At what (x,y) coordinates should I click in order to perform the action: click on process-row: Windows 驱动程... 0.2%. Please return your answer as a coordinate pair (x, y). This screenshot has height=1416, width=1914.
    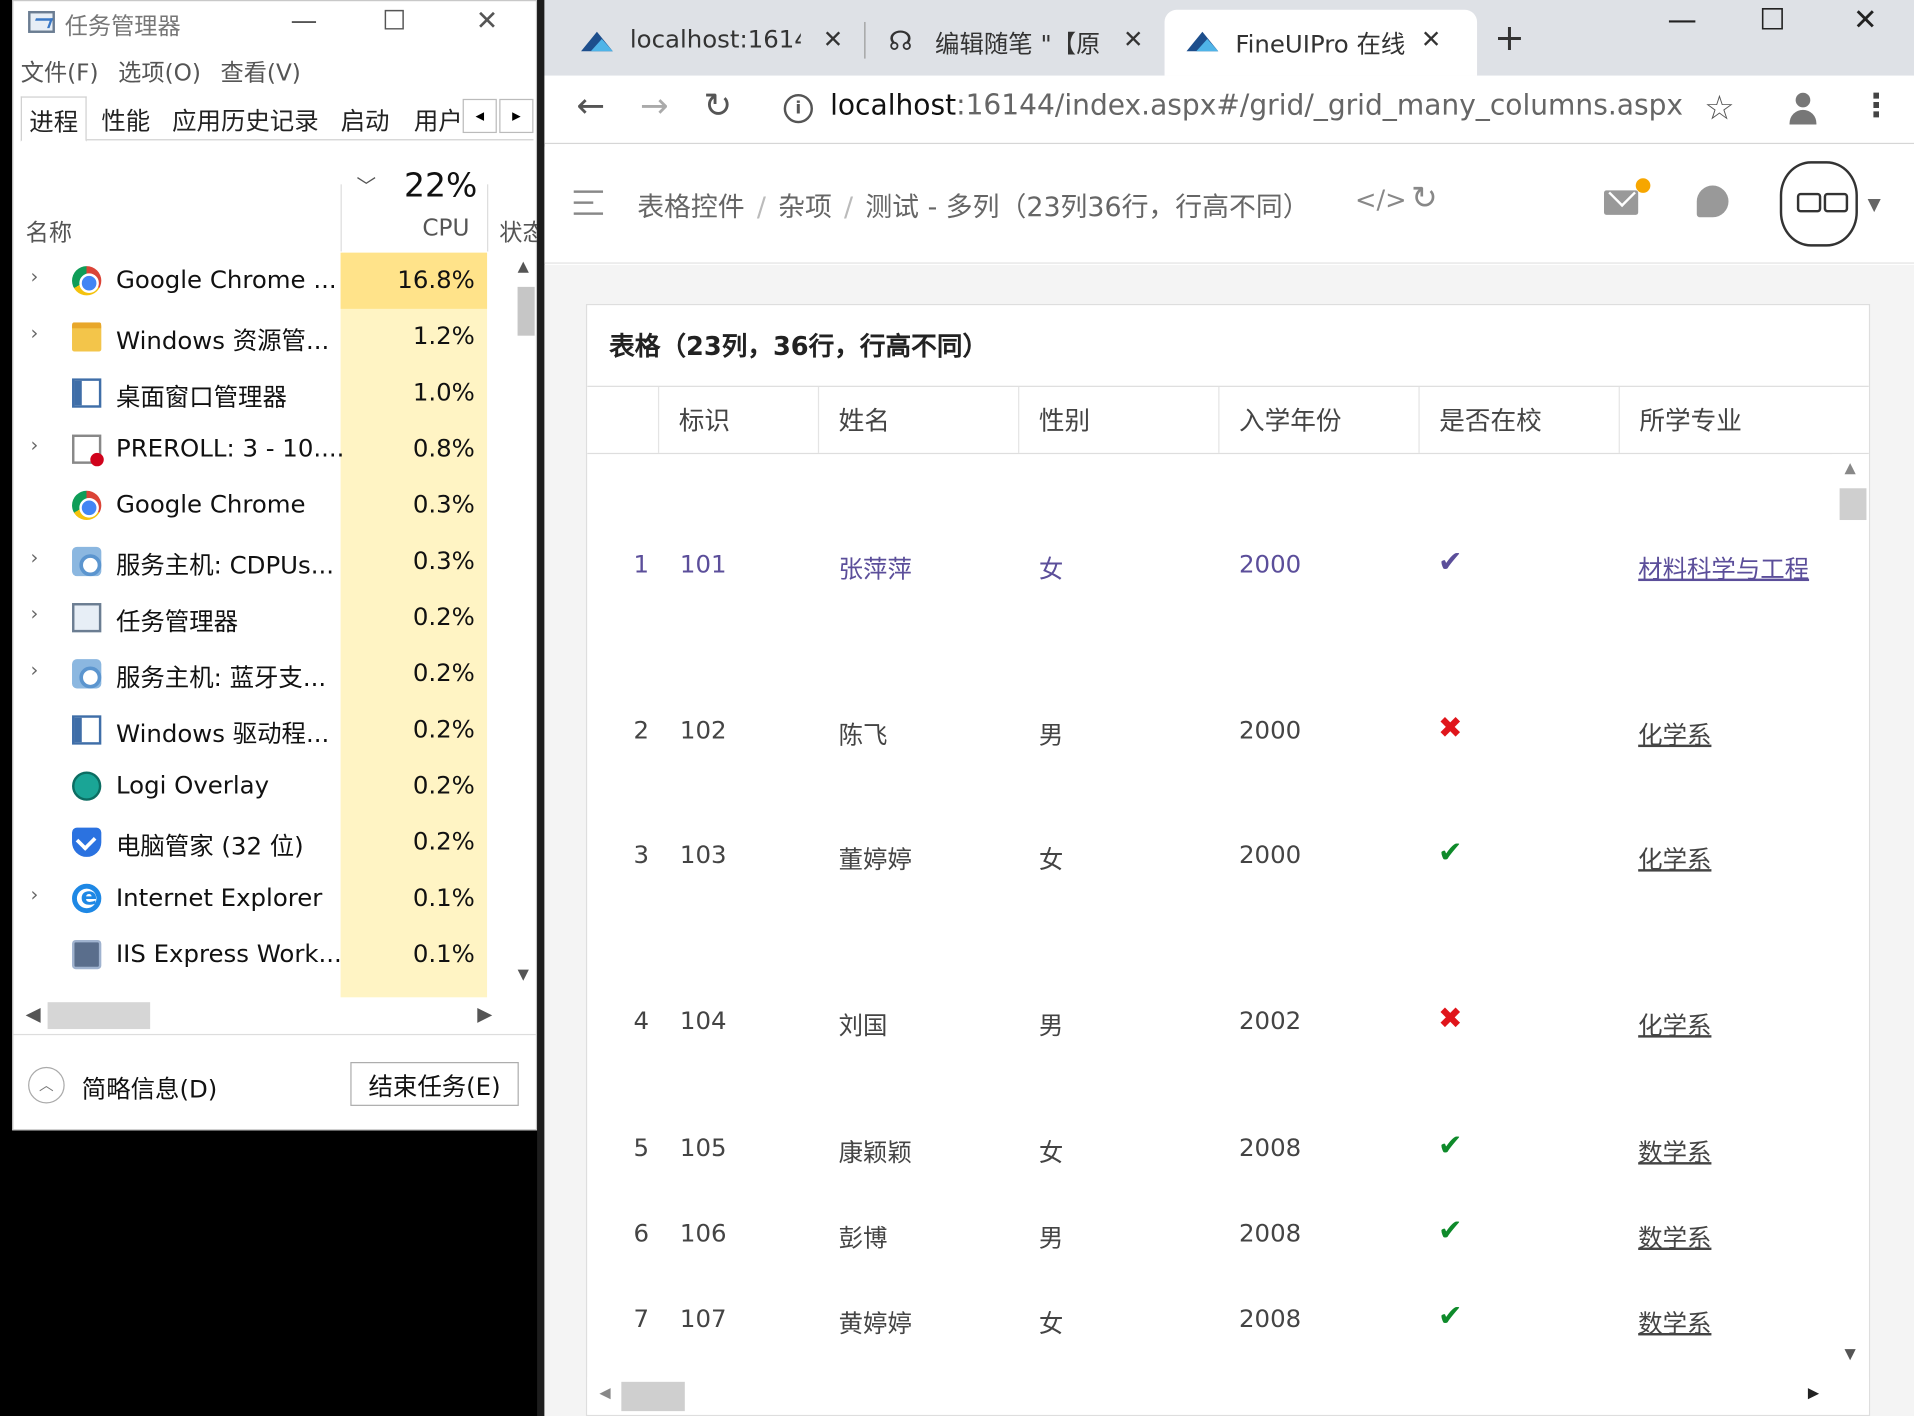
    Looking at the image, I should click on (257, 730).